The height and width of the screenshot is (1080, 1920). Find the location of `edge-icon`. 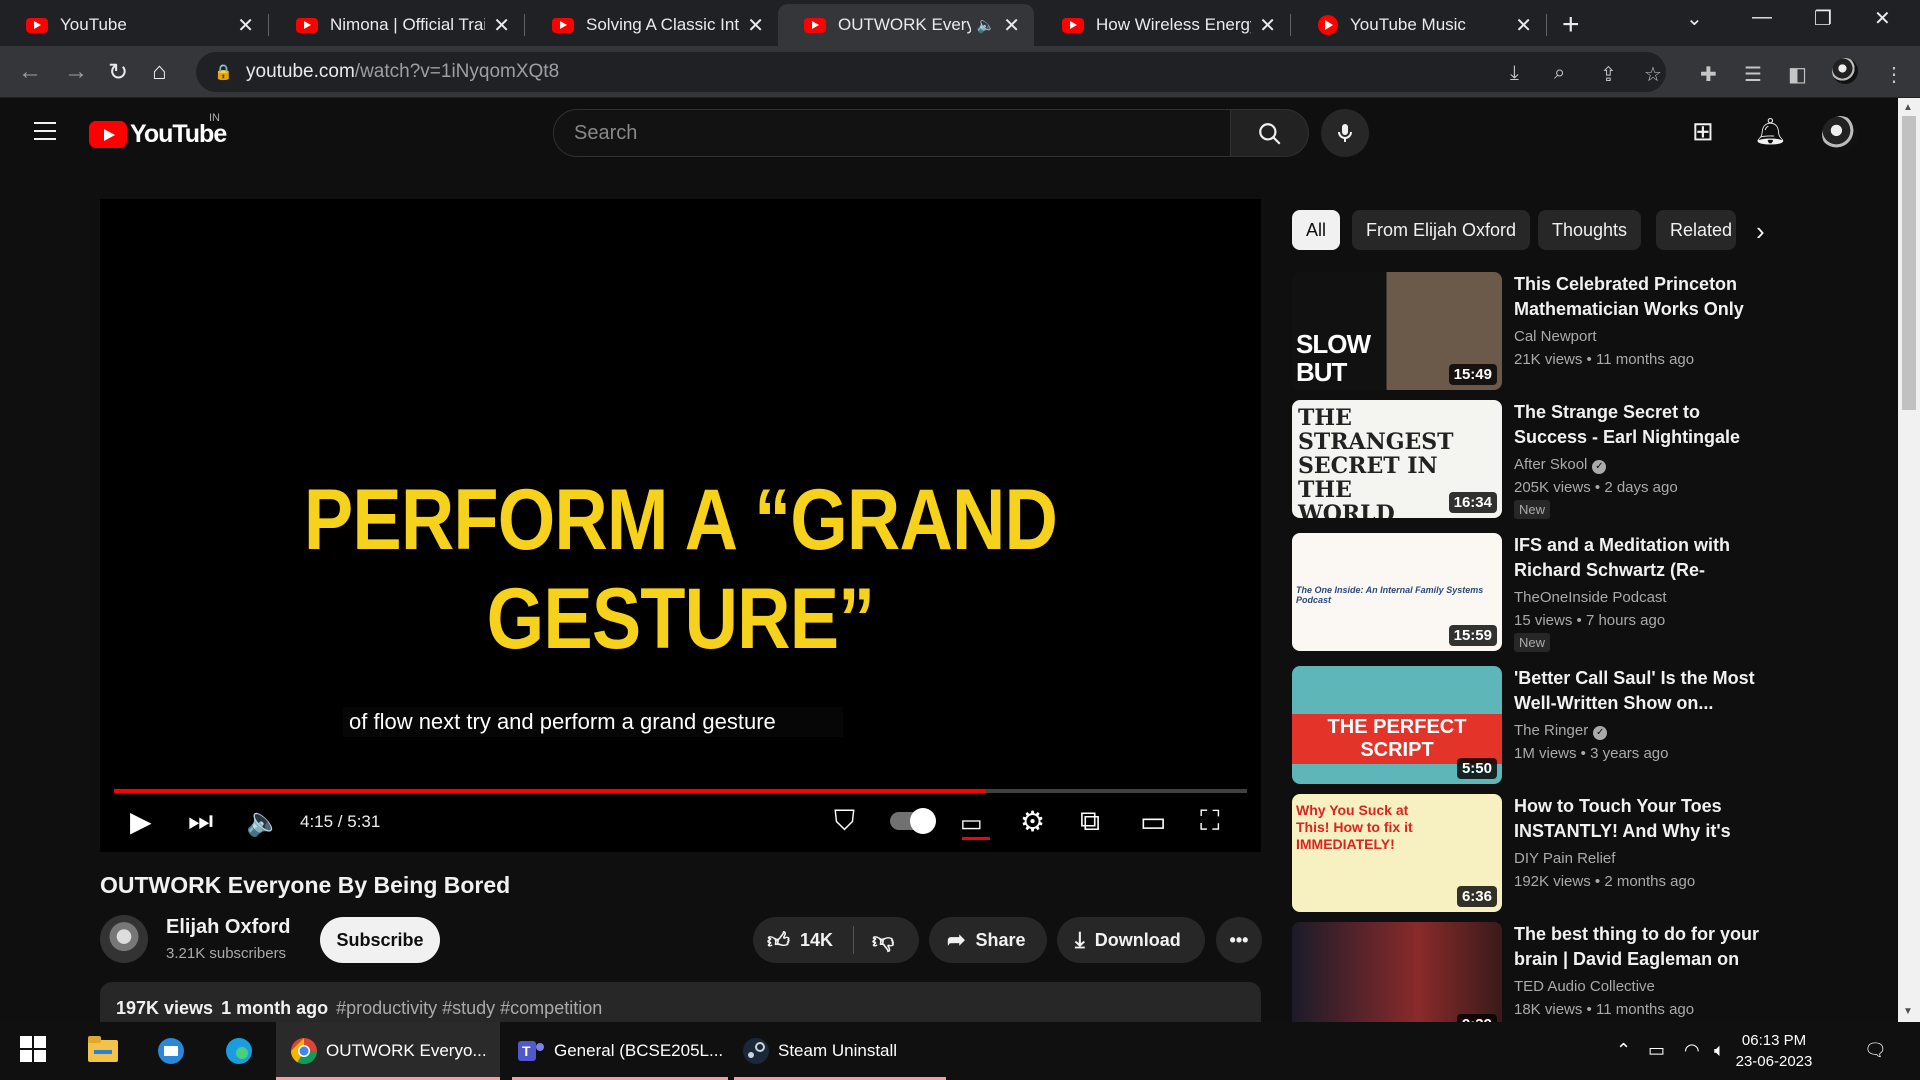

edge-icon is located at coordinates (239, 1051).